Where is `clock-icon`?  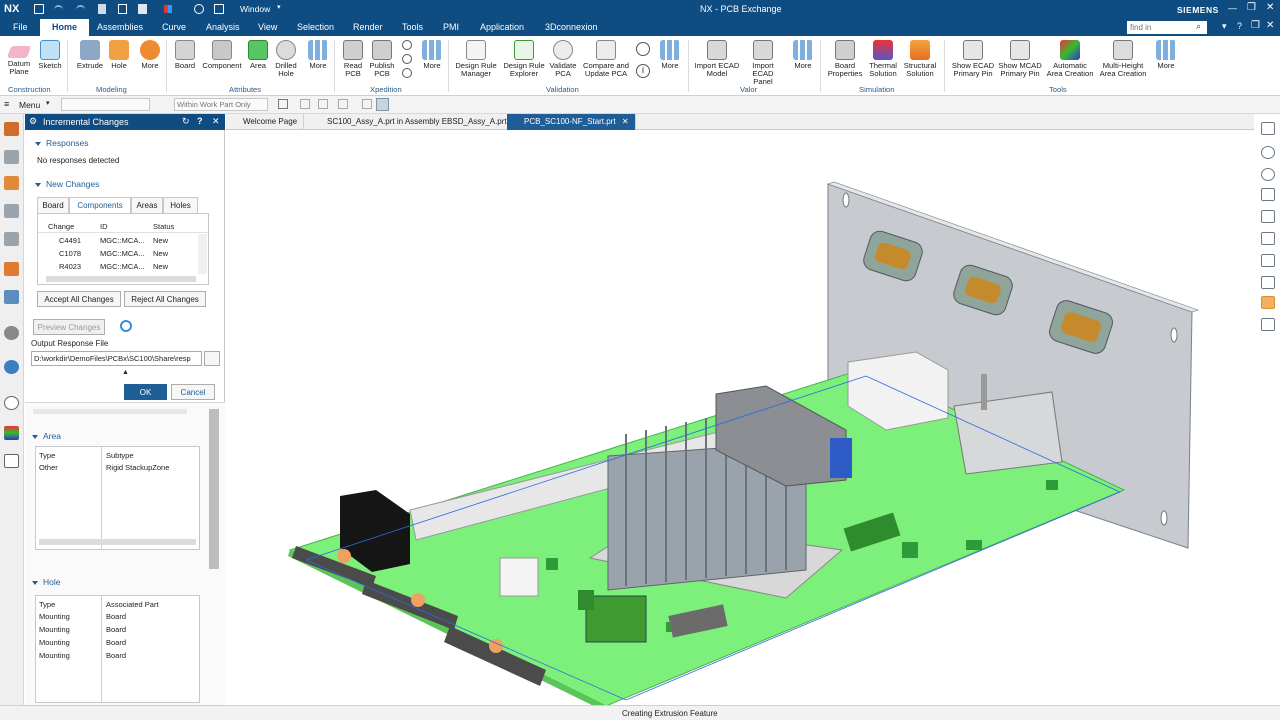 clock-icon is located at coordinates (11, 403).